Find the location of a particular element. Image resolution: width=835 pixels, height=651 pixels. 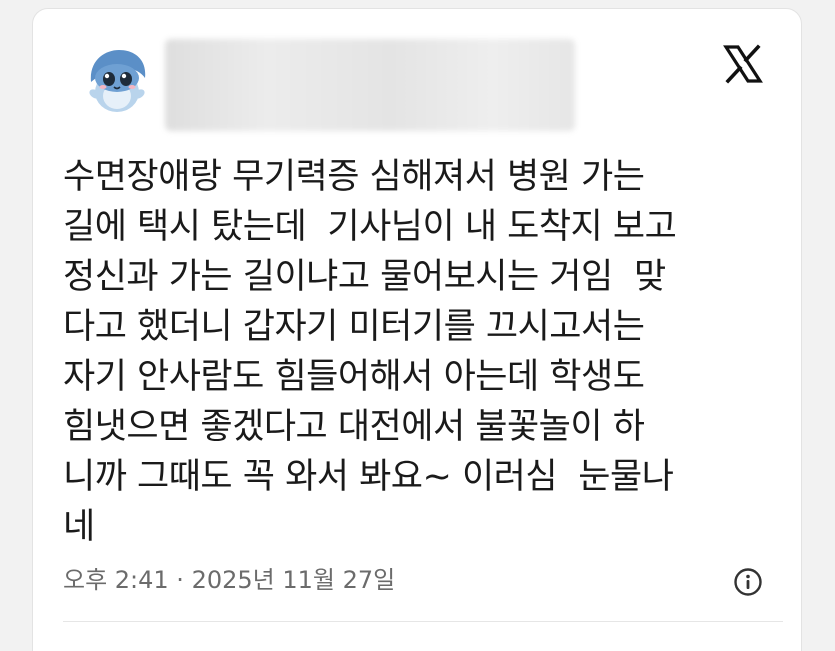

post-text-line: 자기 안사람도 힘들어해서 아는데 학생도 is located at coordinates (354, 377).